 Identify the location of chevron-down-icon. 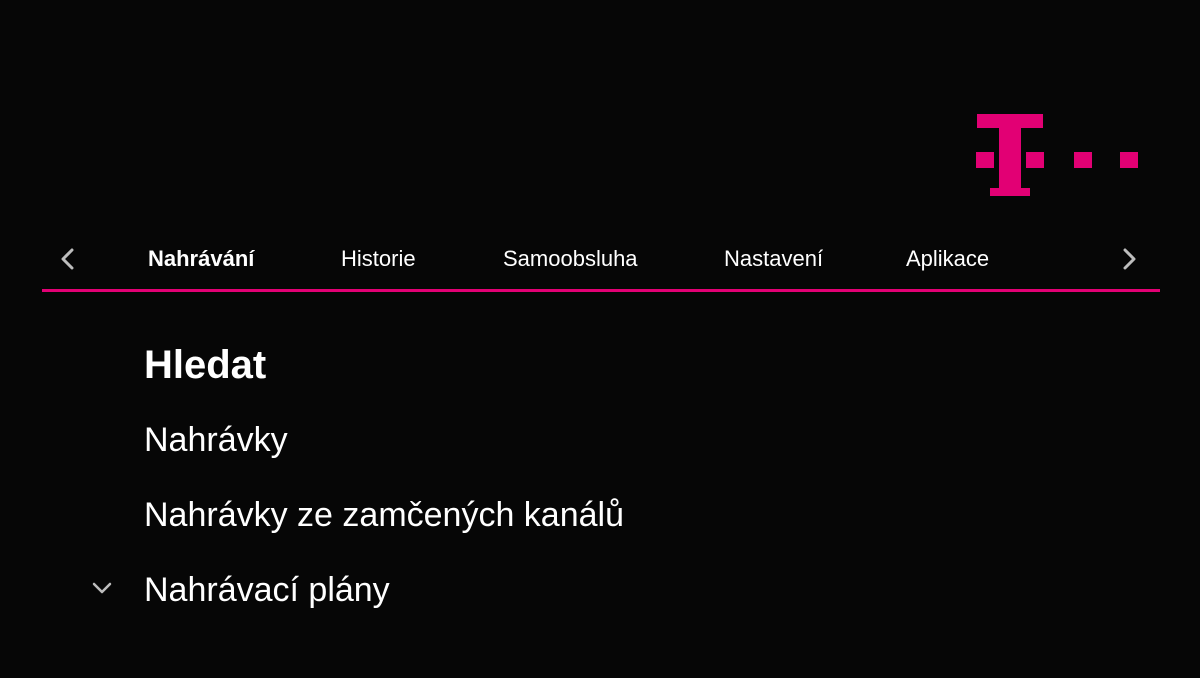
(102, 588).